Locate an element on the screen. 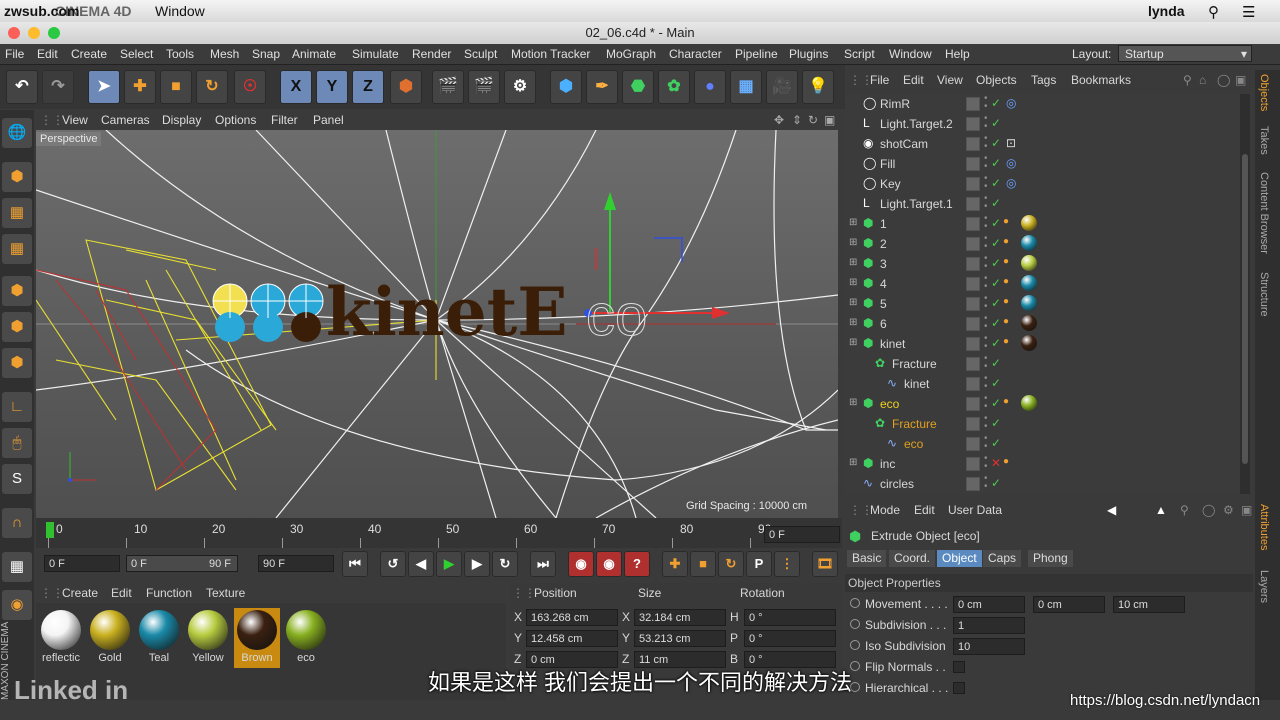 This screenshot has height=720, width=1280. pen-spline-button: ✒ is located at coordinates (602, 87).